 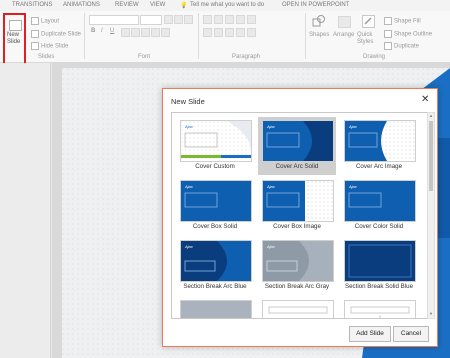 What do you see at coordinates (411, 334) in the screenshot?
I see `cancel-button: Cancel` at bounding box center [411, 334].